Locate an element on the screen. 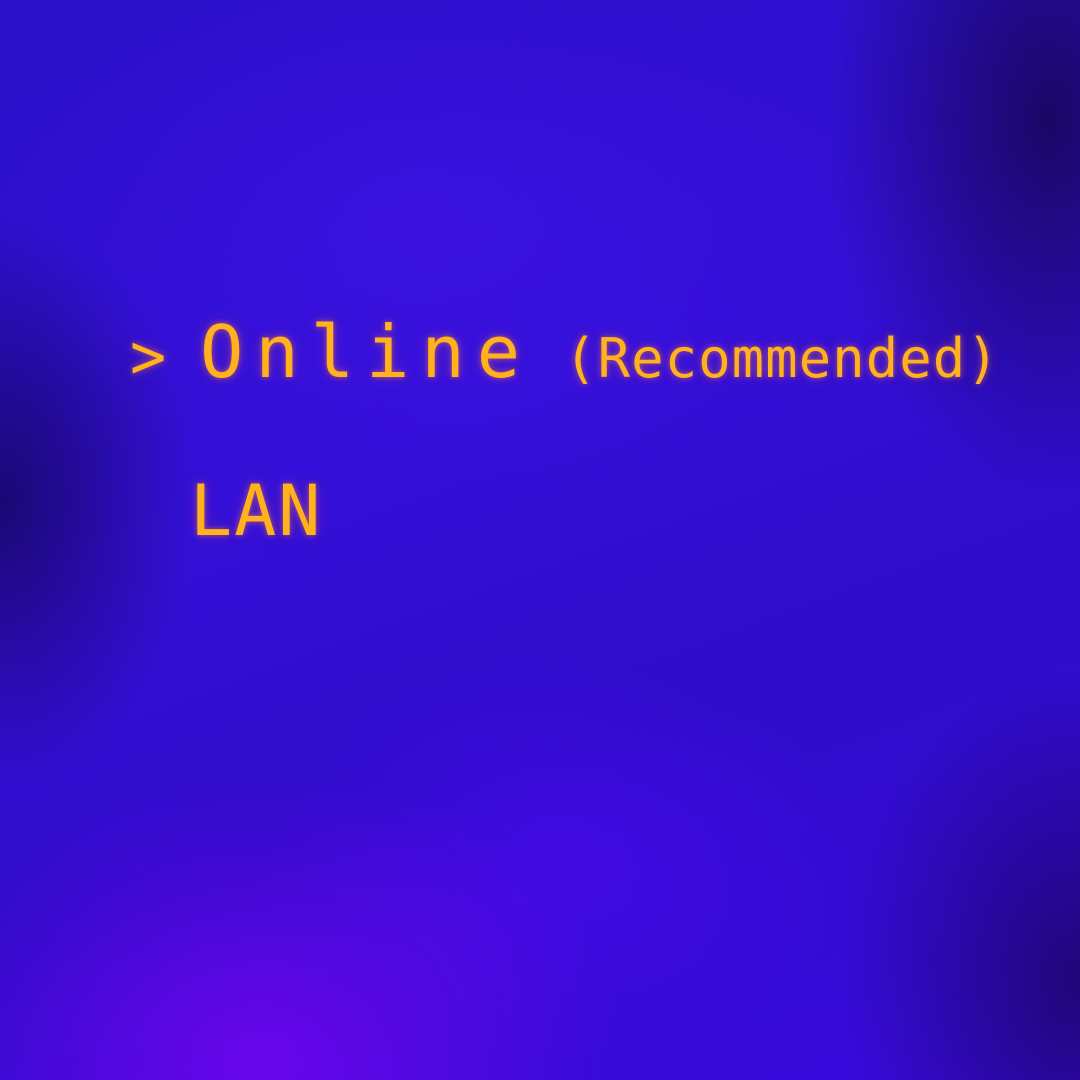 This screenshot has width=1080, height=1080. selection-cursor-icon: > is located at coordinates (148, 357).